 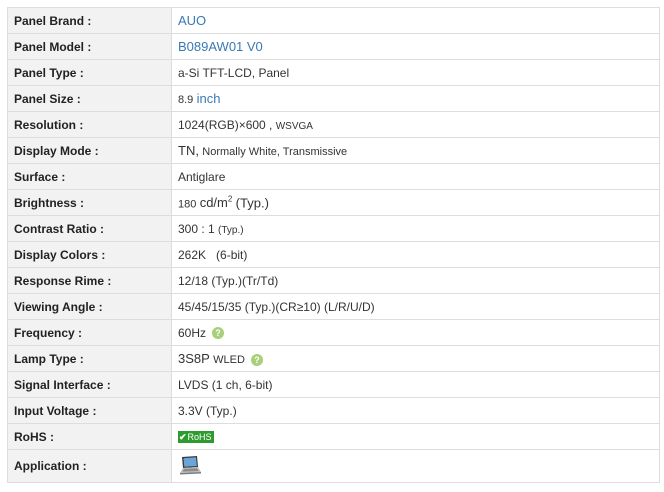 What do you see at coordinates (89, 306) in the screenshot?
I see `row-label: Viewing Angle :` at bounding box center [89, 306].